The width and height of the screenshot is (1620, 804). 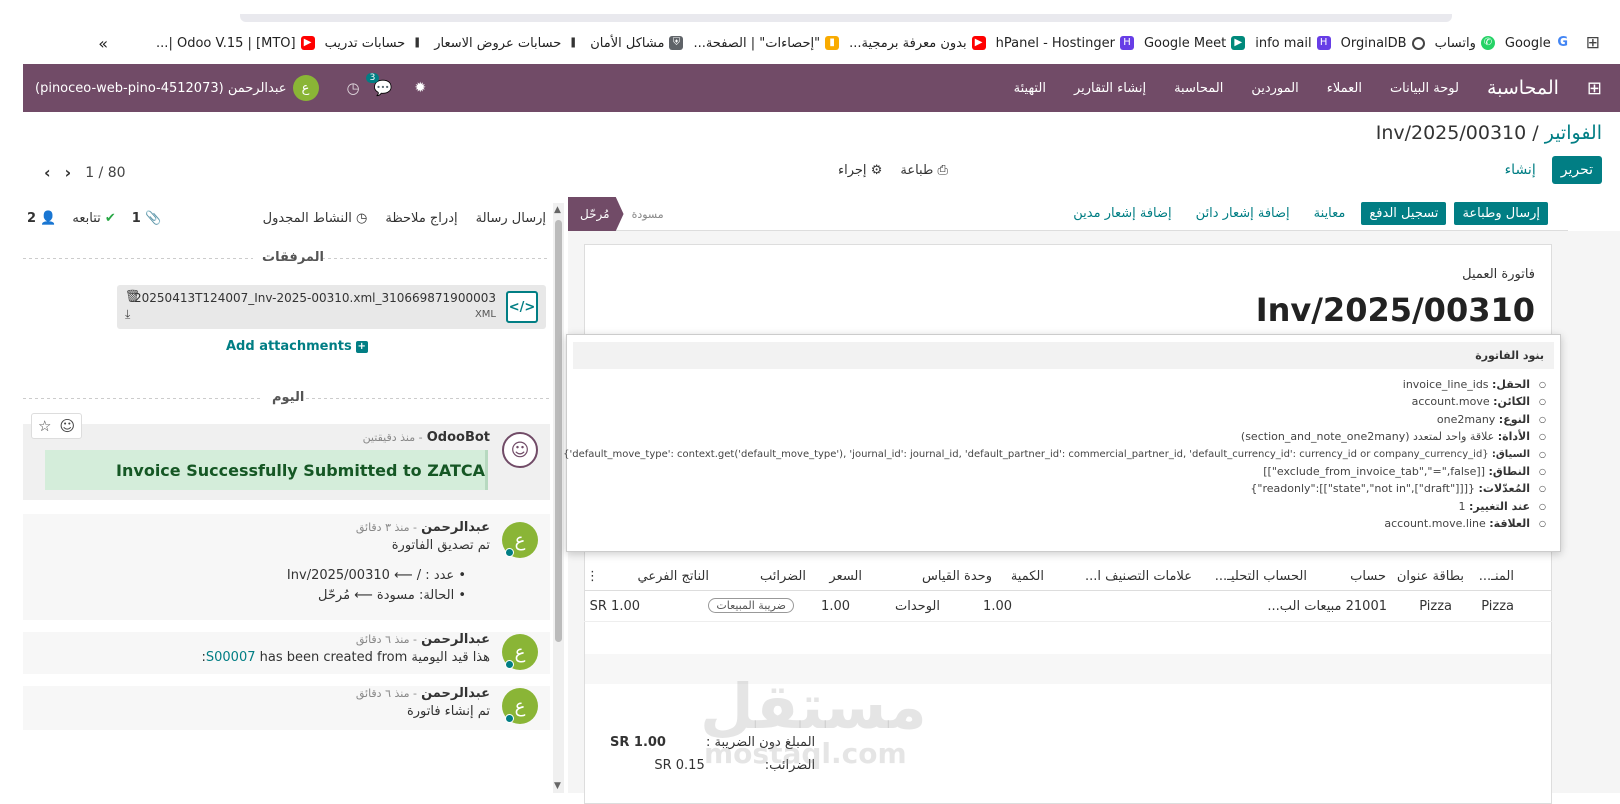 I want to click on action-label: إجراء, so click(x=852, y=170).